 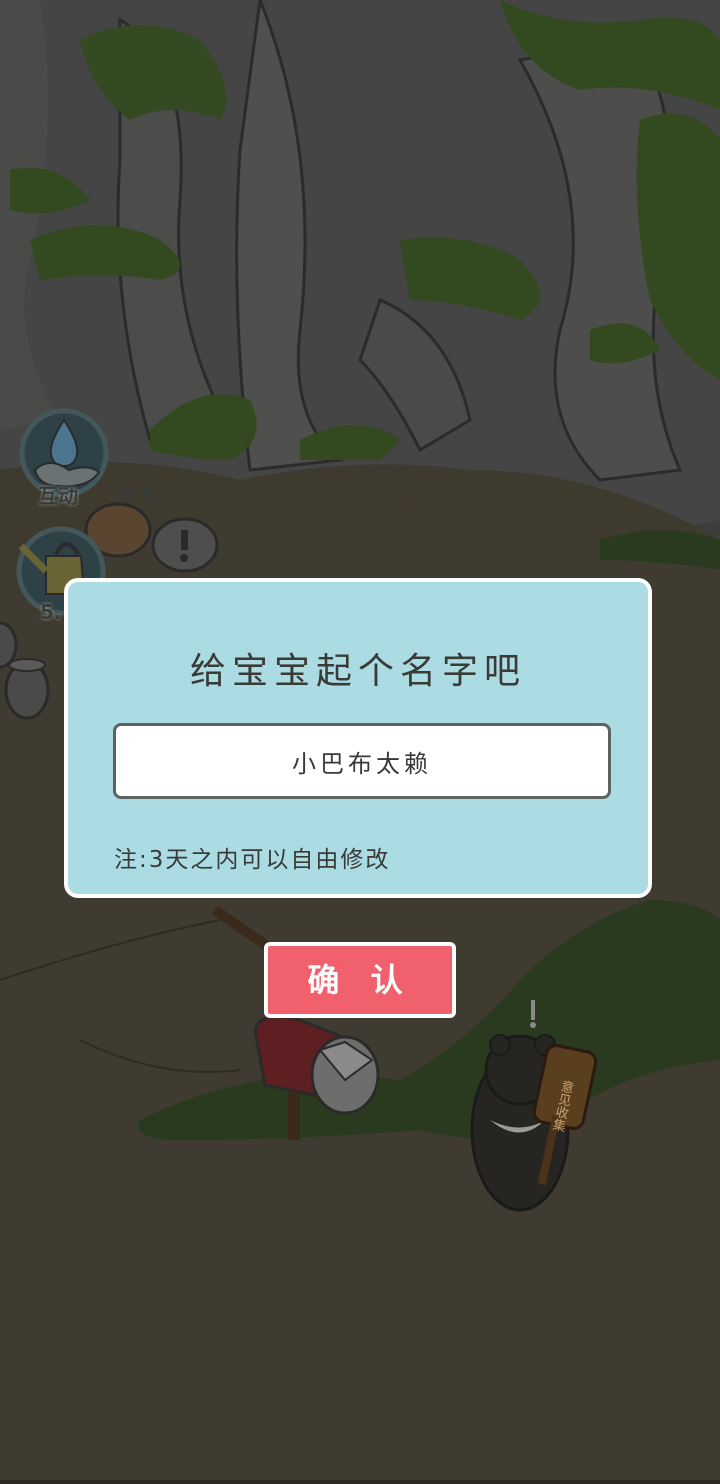 What do you see at coordinates (362, 761) in the screenshot?
I see `baby-name-input` at bounding box center [362, 761].